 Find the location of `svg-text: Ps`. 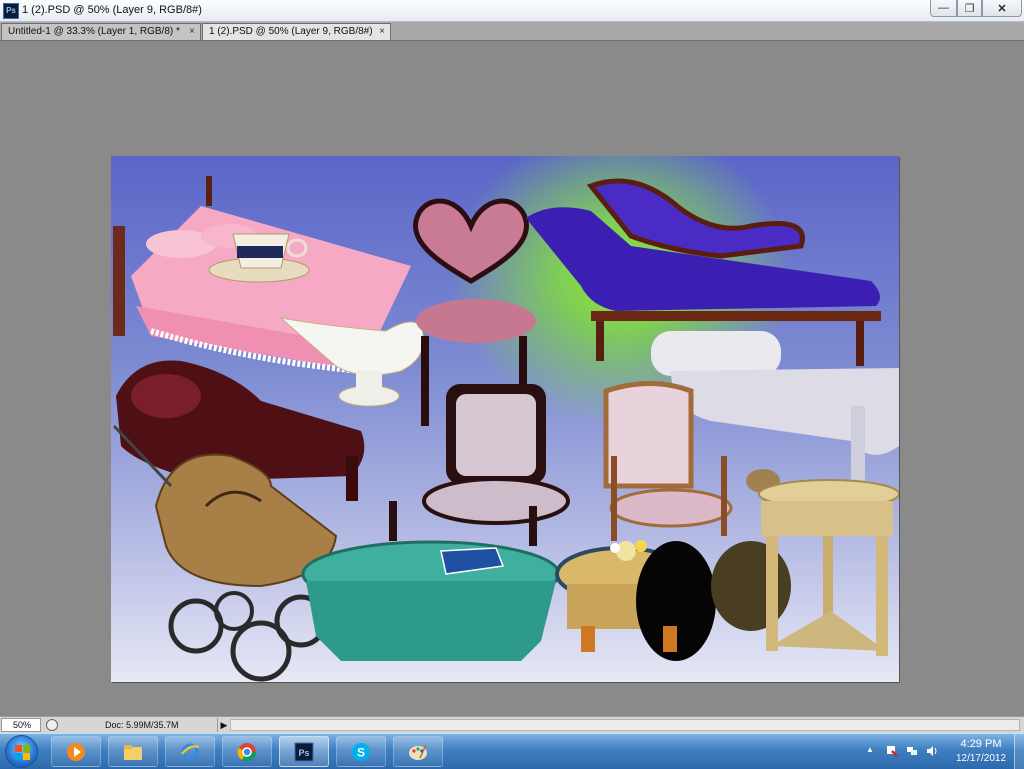

svg-text: Ps is located at coordinates (303, 753).